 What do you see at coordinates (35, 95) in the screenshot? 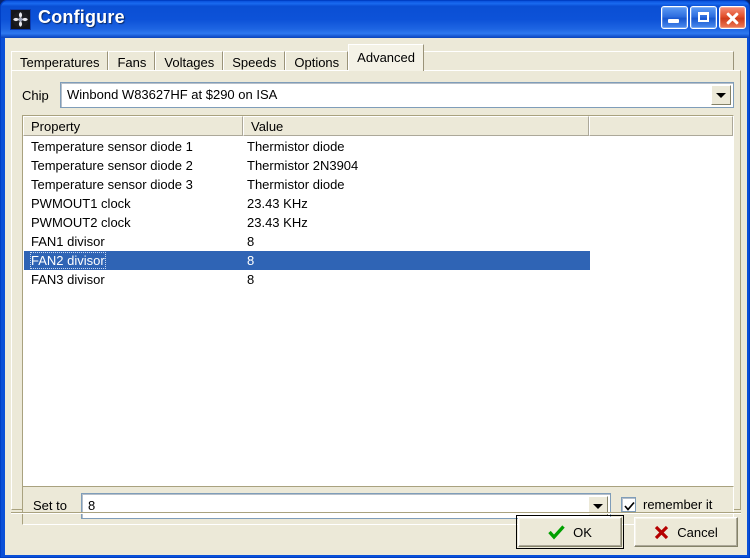
I see `chip-label: Chip` at bounding box center [35, 95].